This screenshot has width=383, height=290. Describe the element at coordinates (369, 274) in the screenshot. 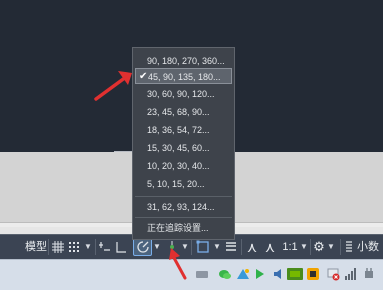

I see `power-icon` at that location.